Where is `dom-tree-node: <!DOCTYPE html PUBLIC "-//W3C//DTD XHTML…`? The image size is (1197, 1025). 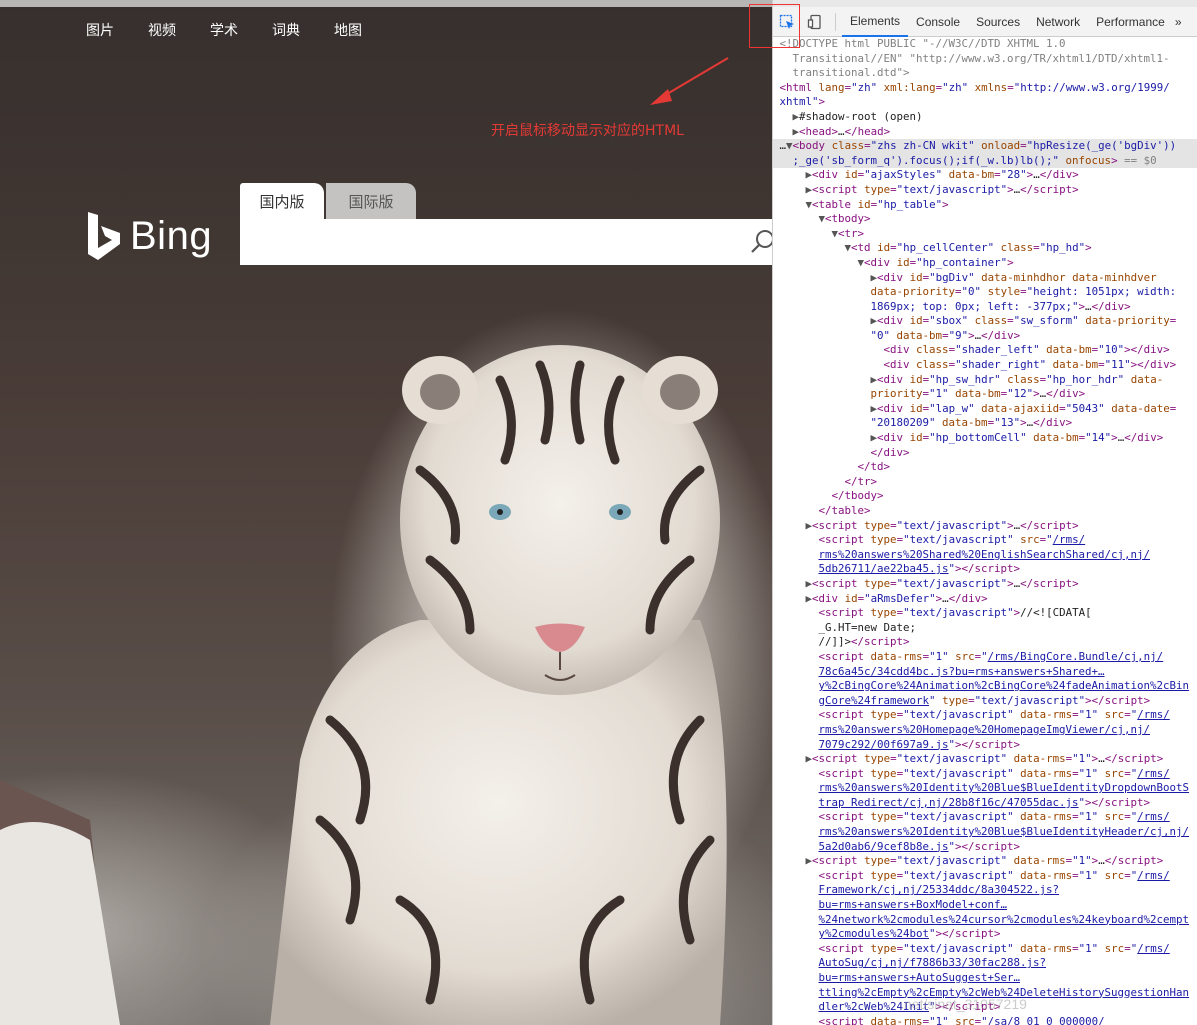 dom-tree-node: <!DOCTYPE html PUBLIC "-//W3C//DTD XHTML… is located at coordinates (985, 44).